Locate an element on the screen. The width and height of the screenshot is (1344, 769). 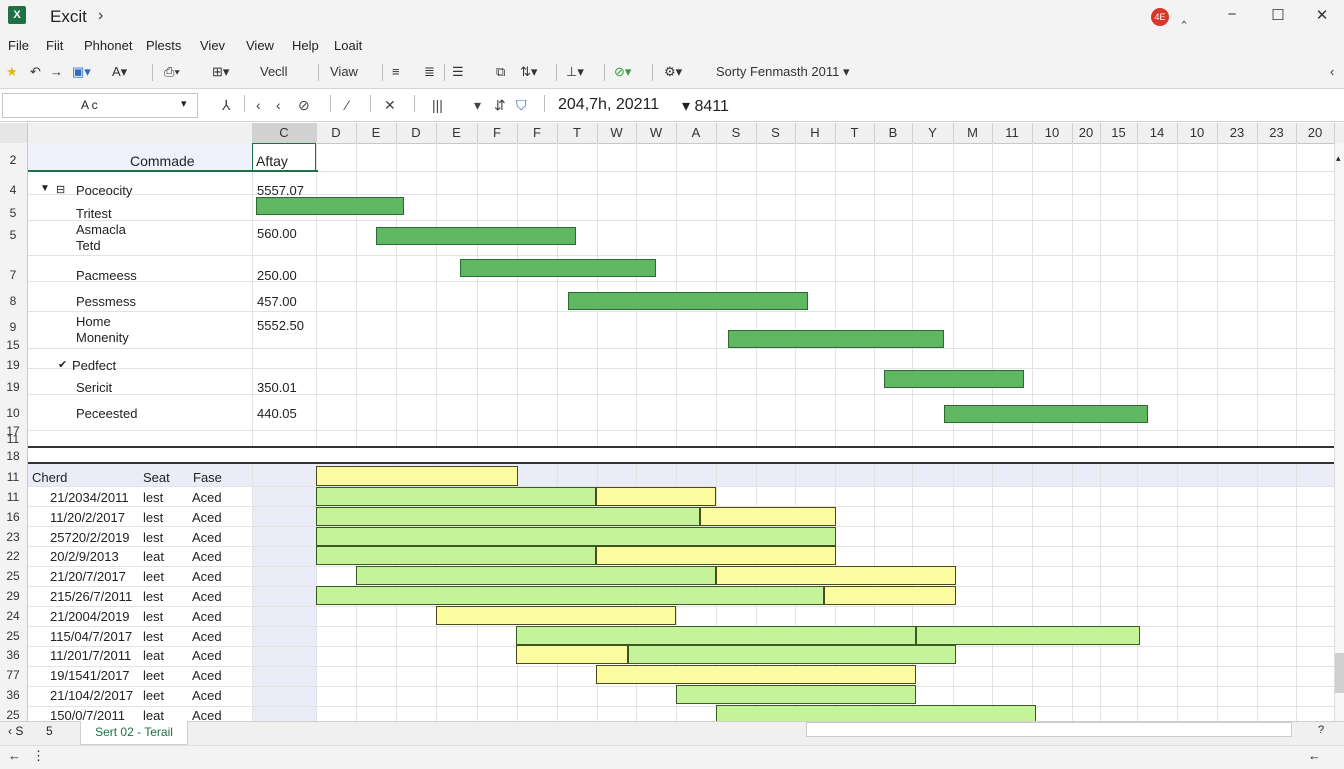
column-header: 11 is located at coordinates (1012, 133).